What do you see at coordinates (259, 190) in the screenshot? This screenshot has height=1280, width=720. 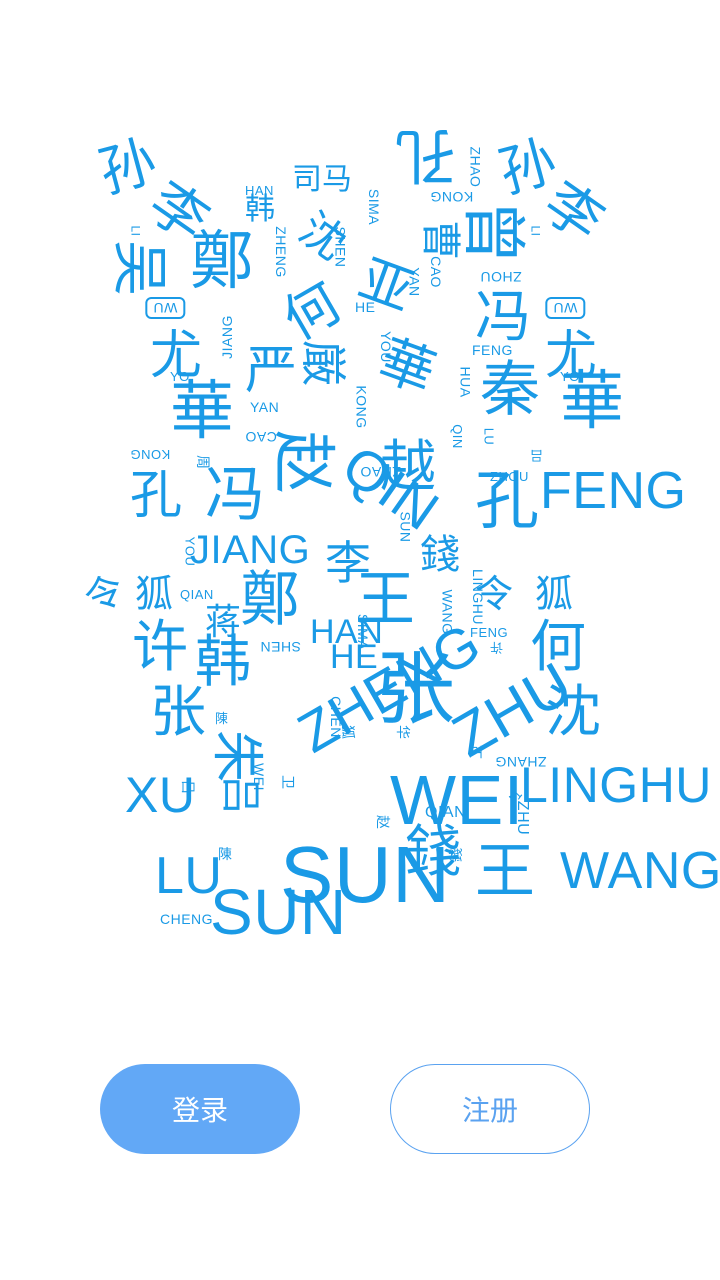 I see `cloud-word-pinyin: HAN` at bounding box center [259, 190].